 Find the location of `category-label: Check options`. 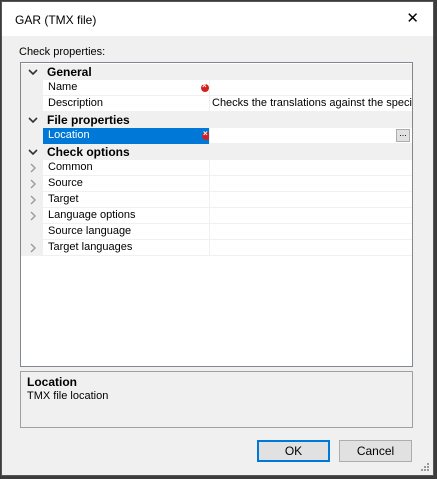

category-label: Check options is located at coordinates (88, 152).